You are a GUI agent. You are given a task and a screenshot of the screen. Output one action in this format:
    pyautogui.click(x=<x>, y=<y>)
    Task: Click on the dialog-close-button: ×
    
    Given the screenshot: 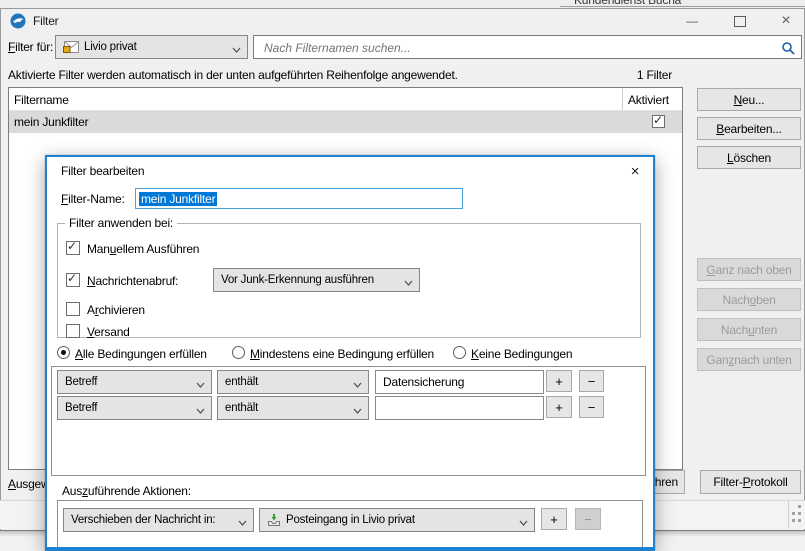 What is the action you would take?
    pyautogui.click(x=635, y=171)
    